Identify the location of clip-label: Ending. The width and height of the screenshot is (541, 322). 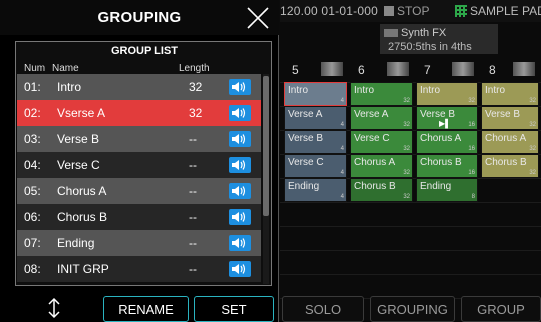
(436, 186).